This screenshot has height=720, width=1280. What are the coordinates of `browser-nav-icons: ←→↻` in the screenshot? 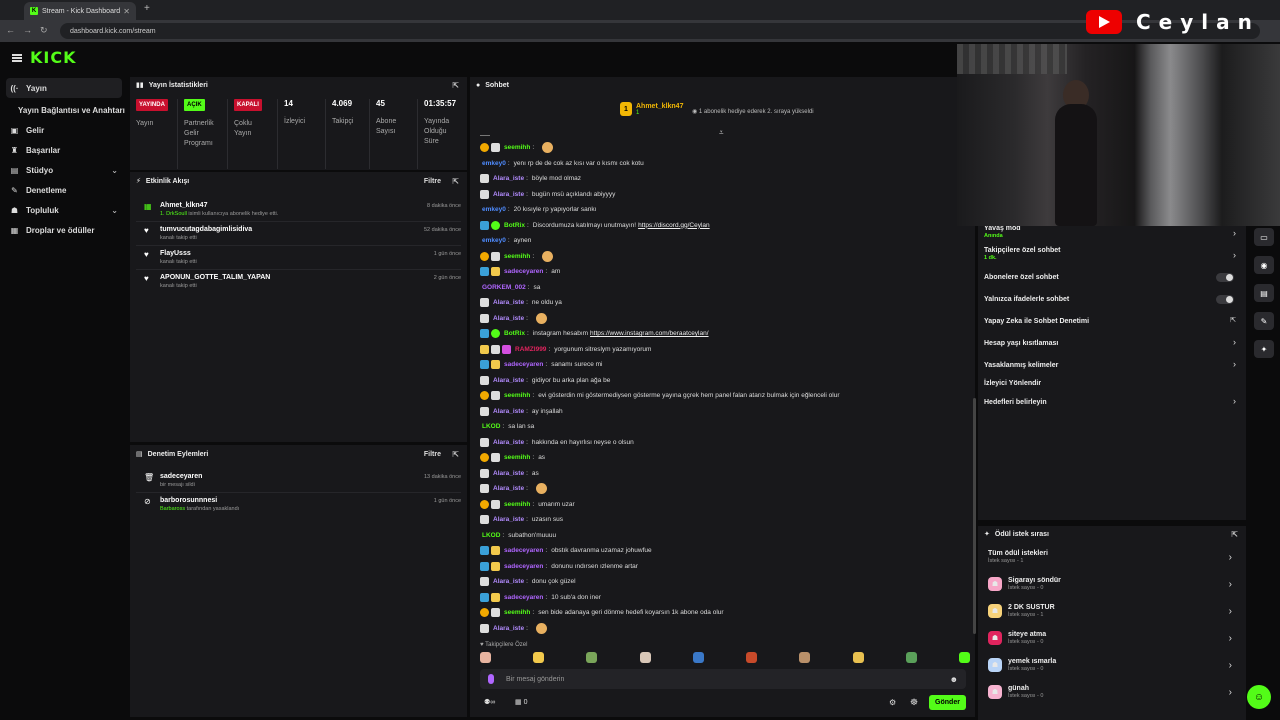 It's located at (31, 30).